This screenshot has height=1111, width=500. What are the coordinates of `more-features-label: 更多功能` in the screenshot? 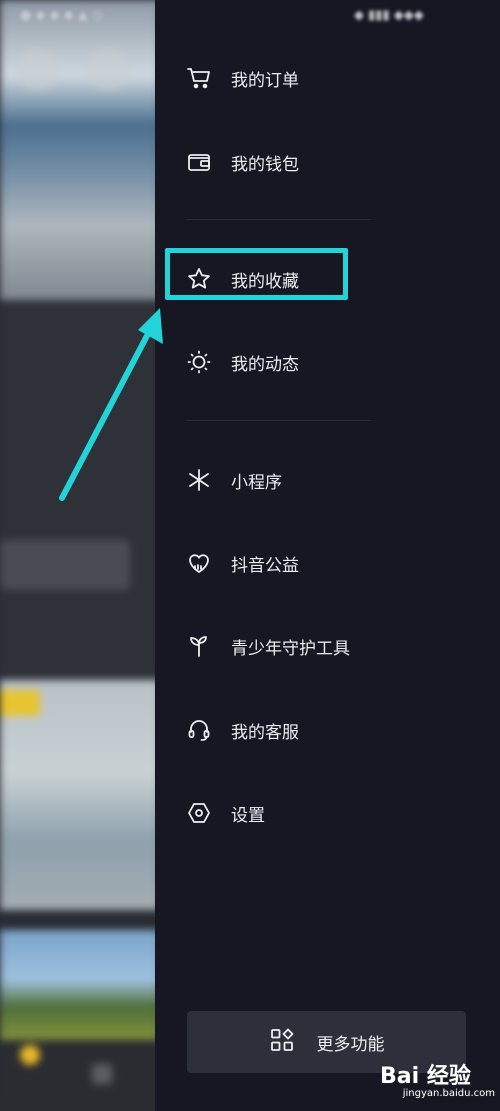 It's located at (350, 1044).